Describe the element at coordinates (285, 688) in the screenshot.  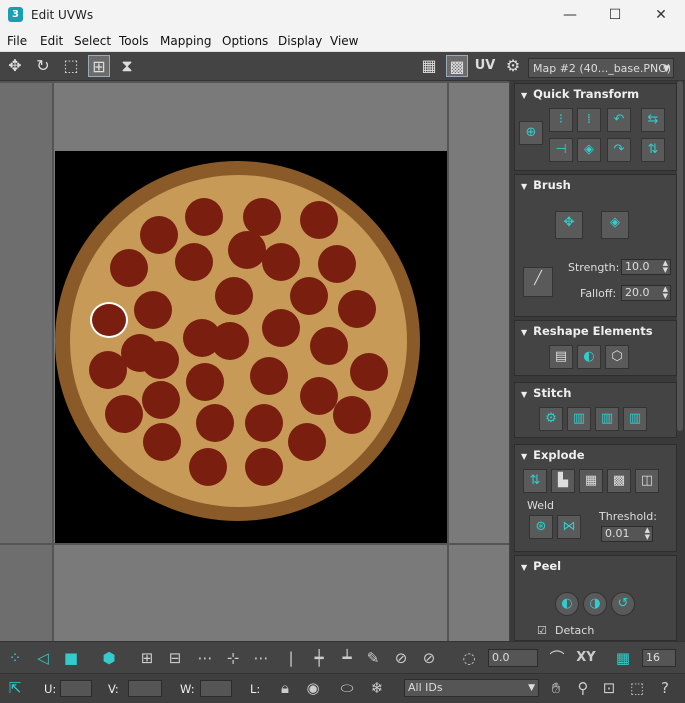
I see `lock-icon: 🔒︎` at that location.